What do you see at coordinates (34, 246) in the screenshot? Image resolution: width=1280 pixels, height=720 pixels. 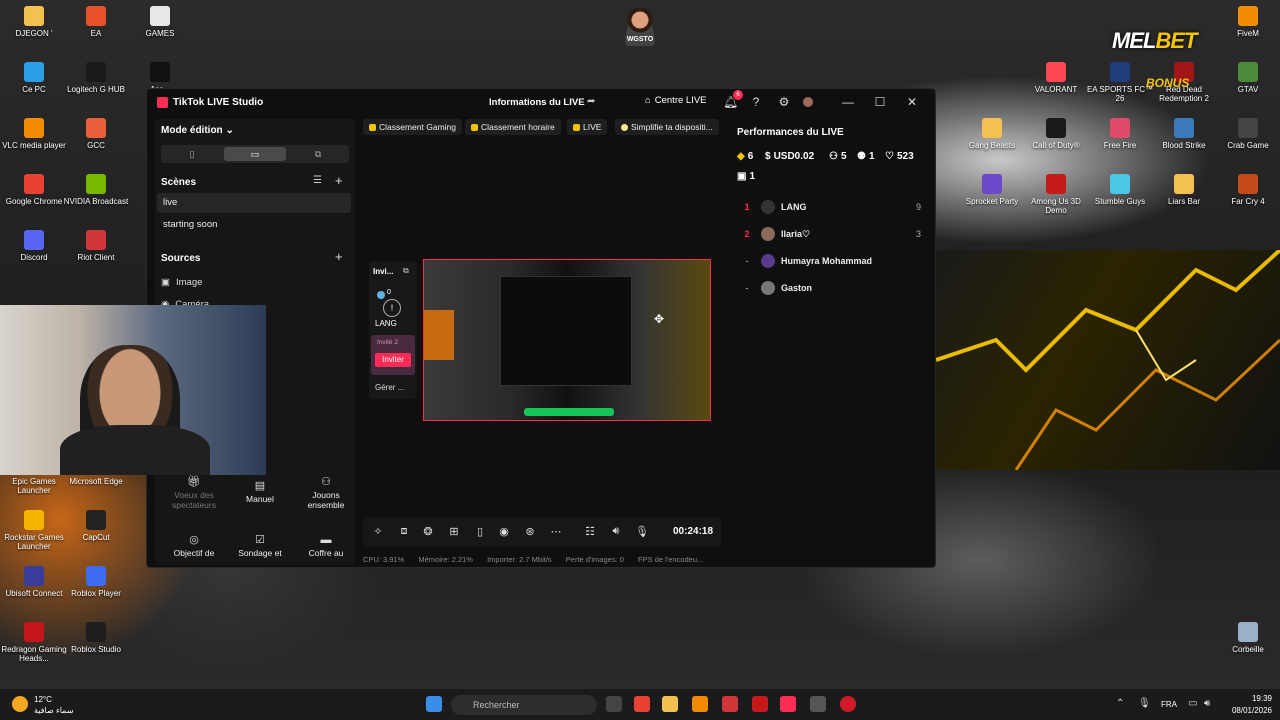 I see `desktop-icon: Discord` at bounding box center [34, 246].